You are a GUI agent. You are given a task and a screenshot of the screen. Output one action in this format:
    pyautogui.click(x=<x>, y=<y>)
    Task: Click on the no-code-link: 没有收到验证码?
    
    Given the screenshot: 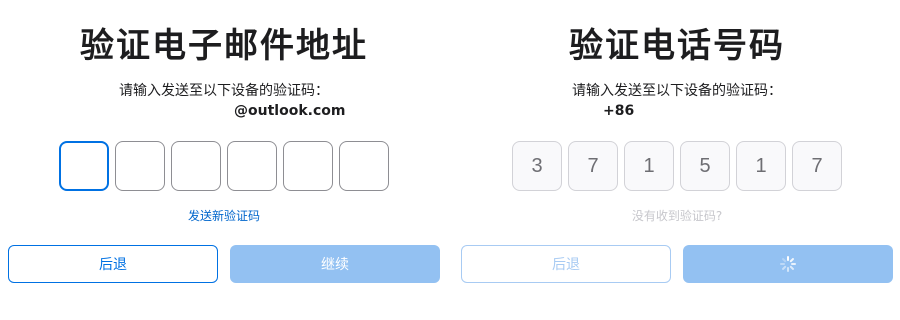 What is the action you would take?
    pyautogui.click(x=677, y=215)
    